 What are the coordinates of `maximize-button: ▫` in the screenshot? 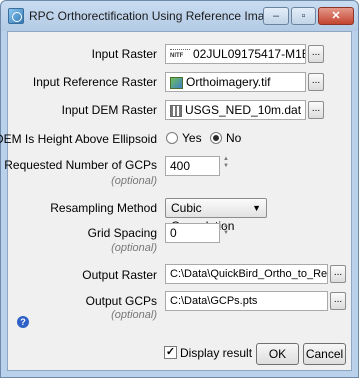 It's located at (303, 16).